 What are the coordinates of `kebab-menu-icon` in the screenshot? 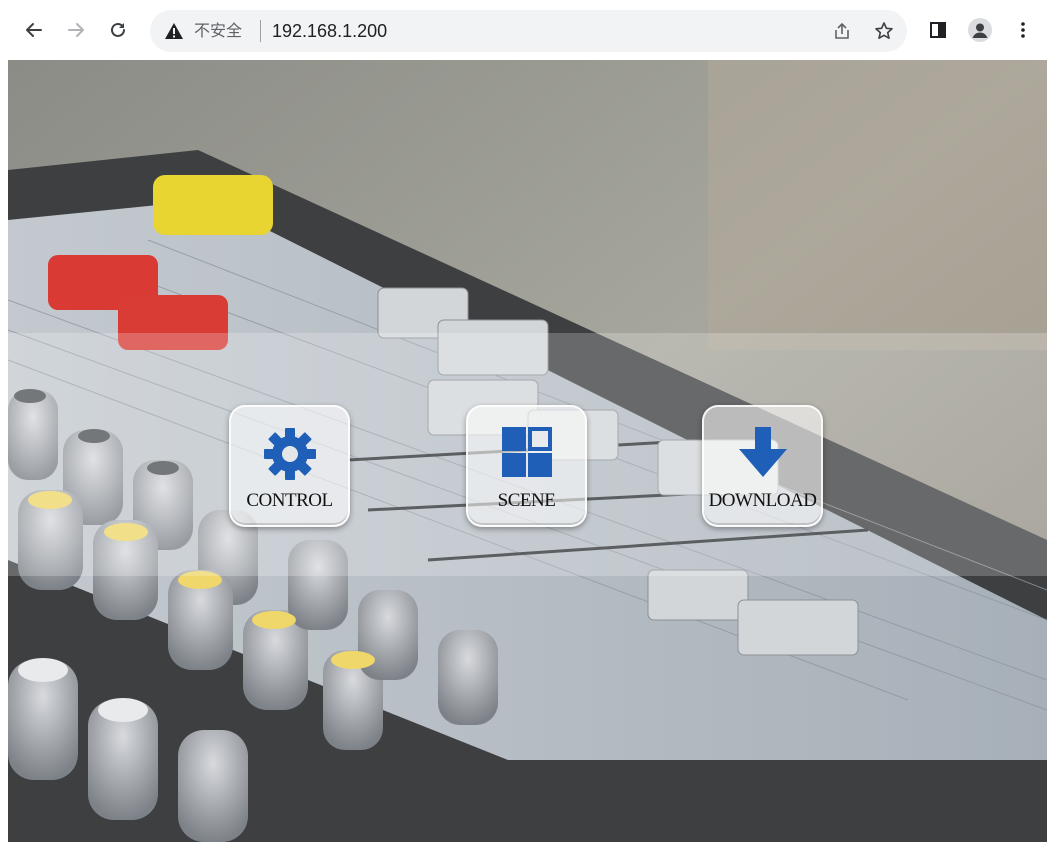 It's located at (1023, 30).